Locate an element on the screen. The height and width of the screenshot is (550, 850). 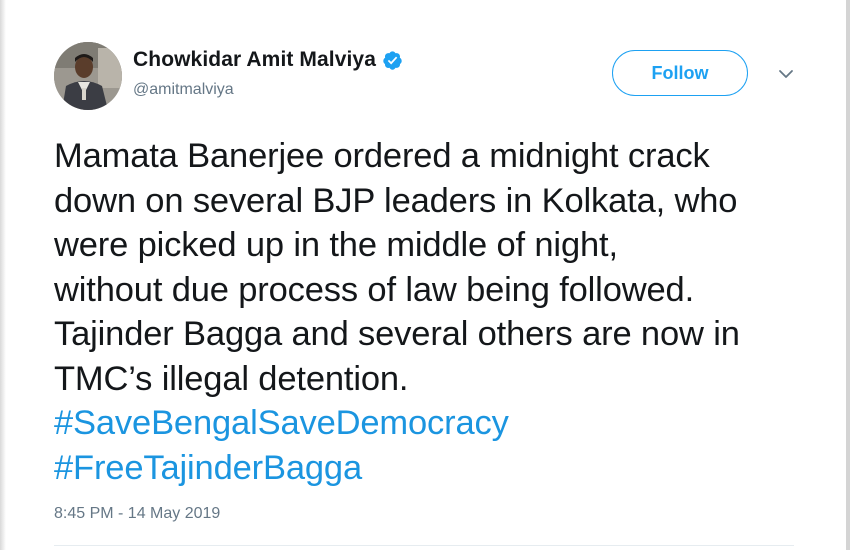
author-avatar is located at coordinates (88, 76).